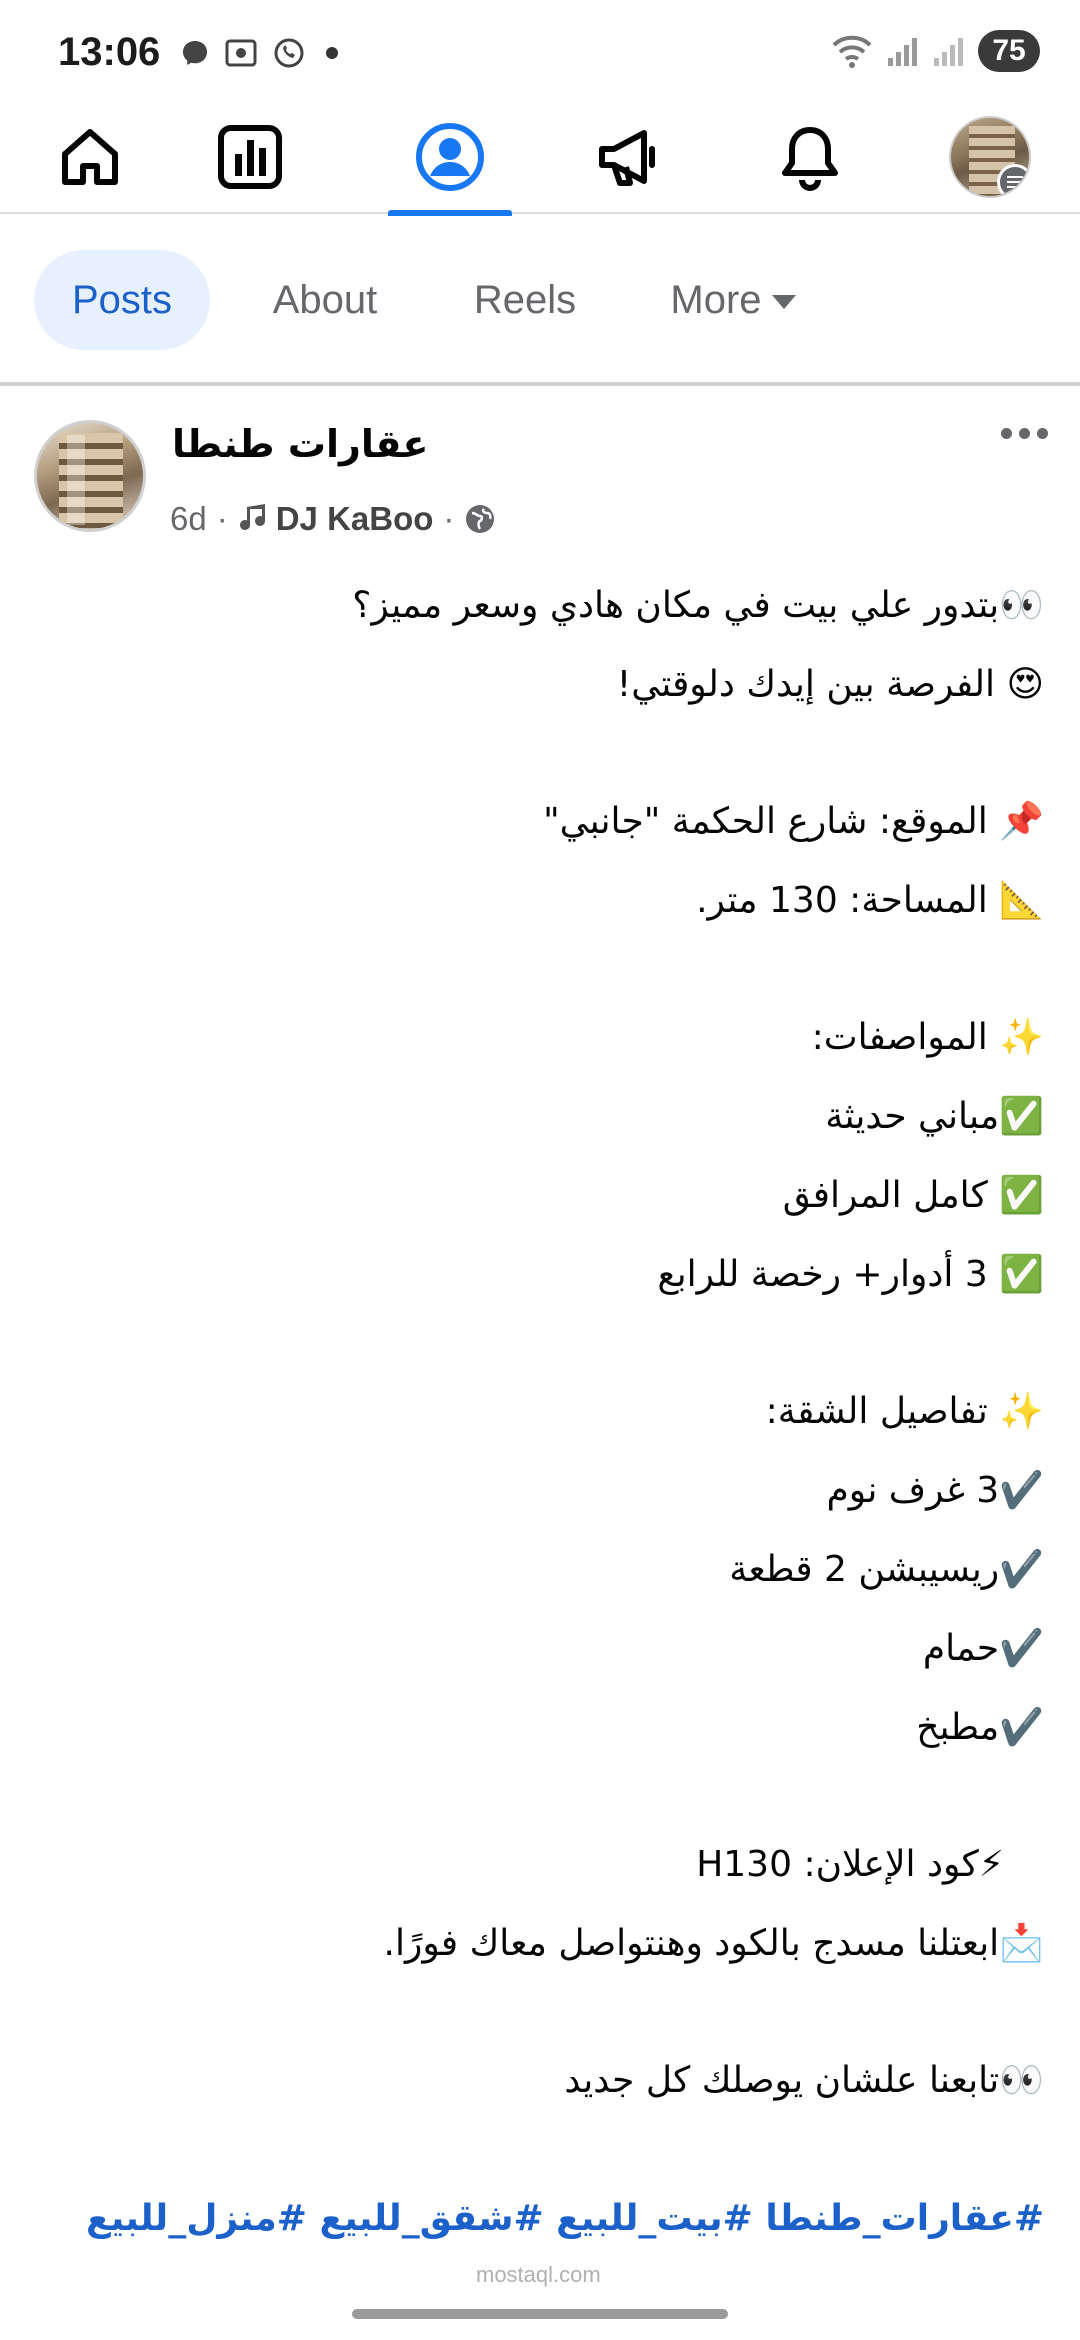  I want to click on megaphone-icon, so click(627, 158).